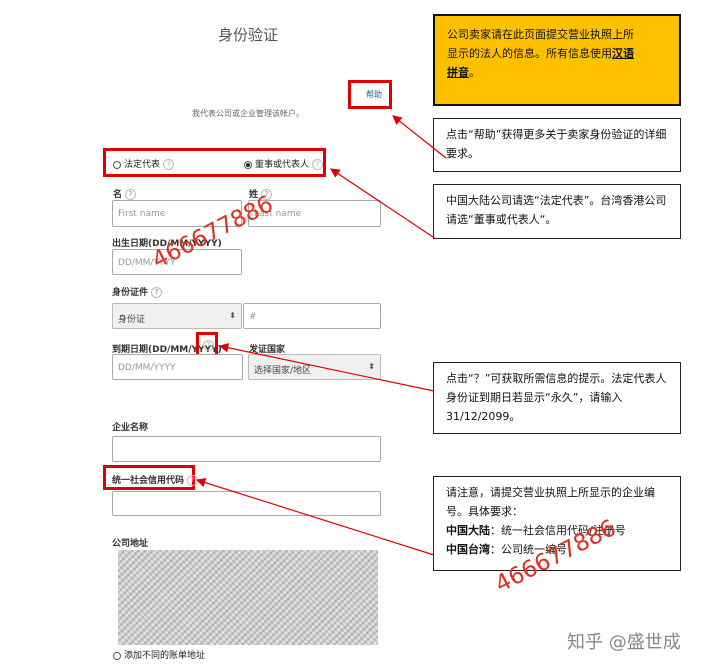 This screenshot has height=669, width=720. What do you see at coordinates (315, 516) in the screenshot?
I see `arrow-credit-code` at bounding box center [315, 516].